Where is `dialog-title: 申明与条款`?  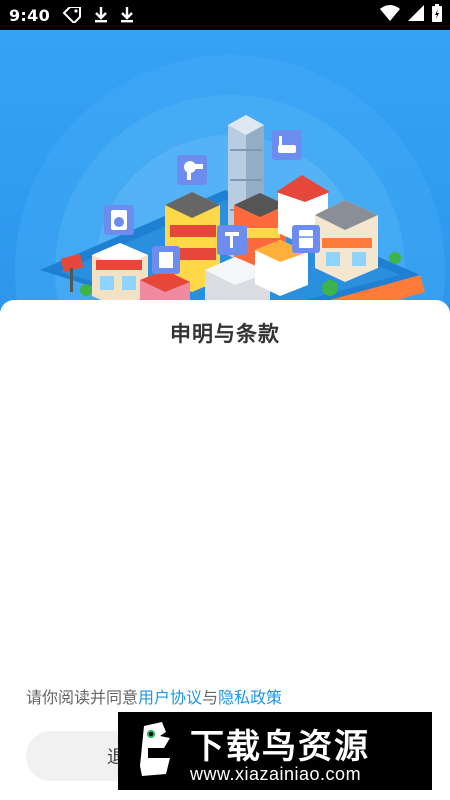 dialog-title: 申明与条款 is located at coordinates (225, 334).